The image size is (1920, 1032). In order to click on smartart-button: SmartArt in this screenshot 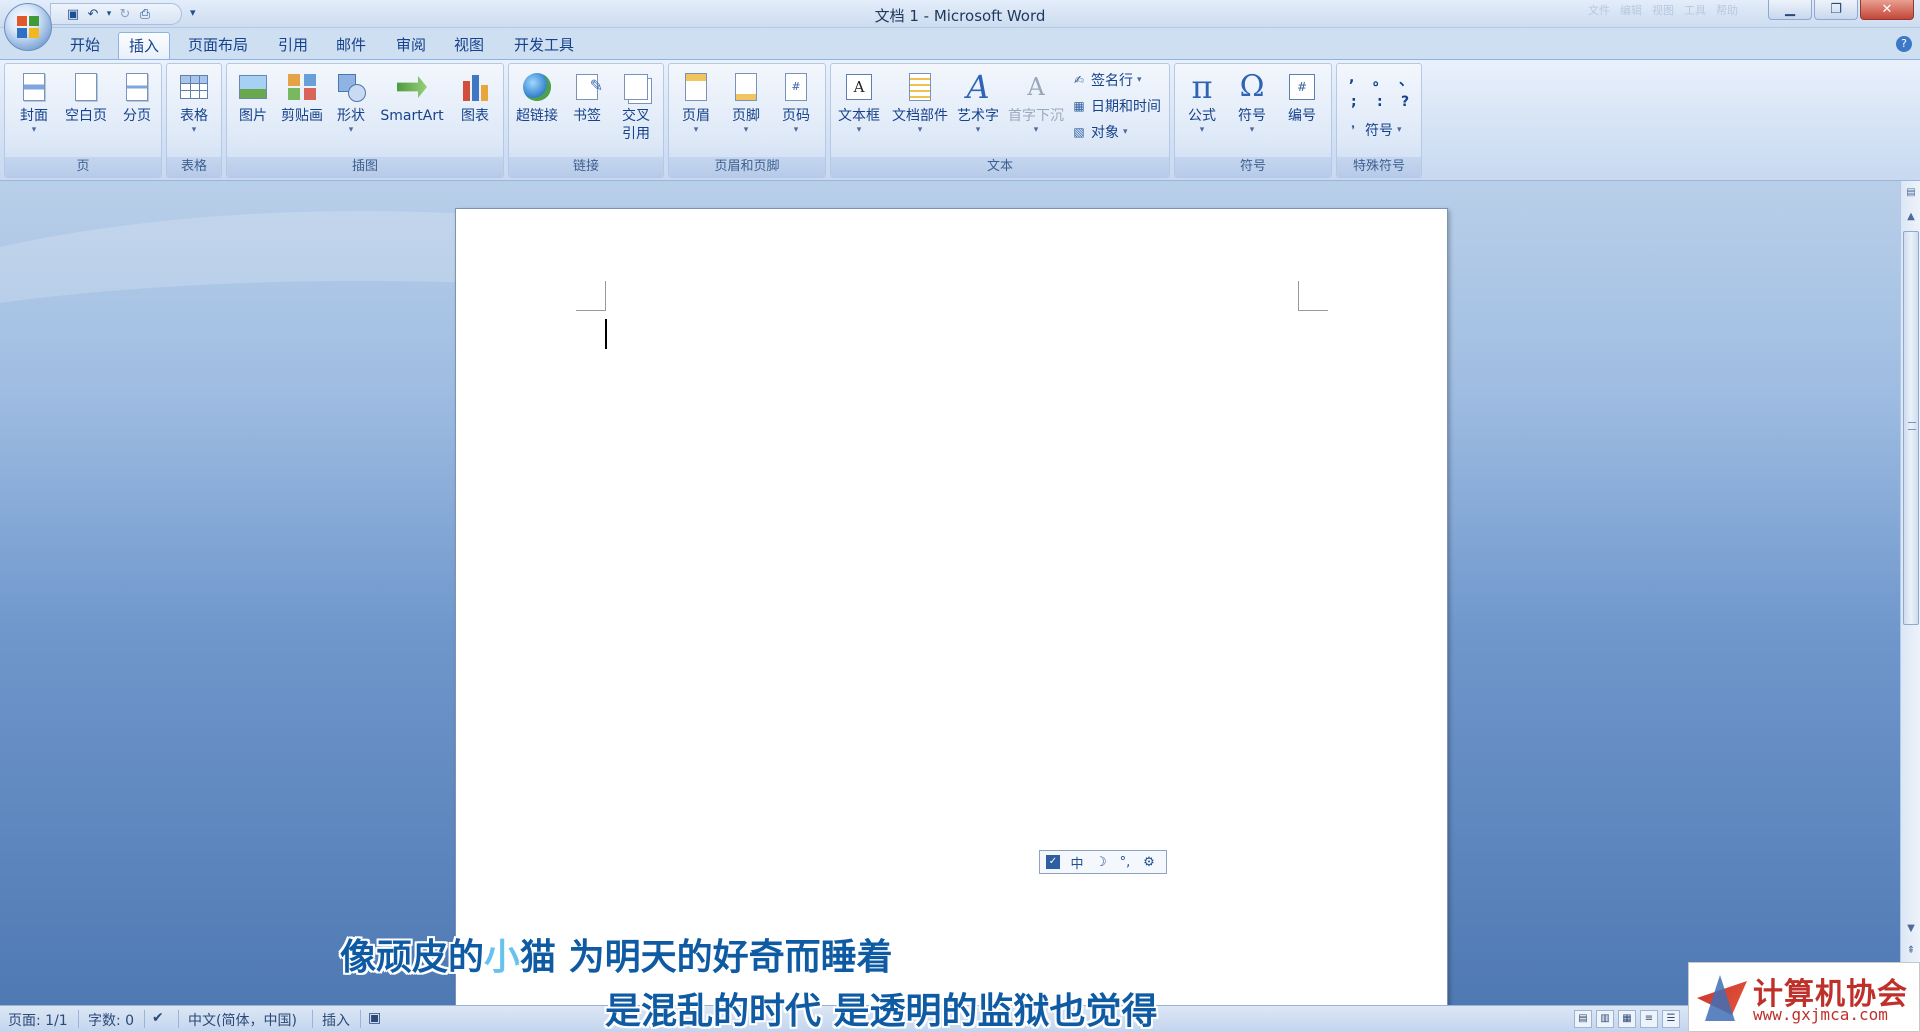, I will do `click(412, 97)`.